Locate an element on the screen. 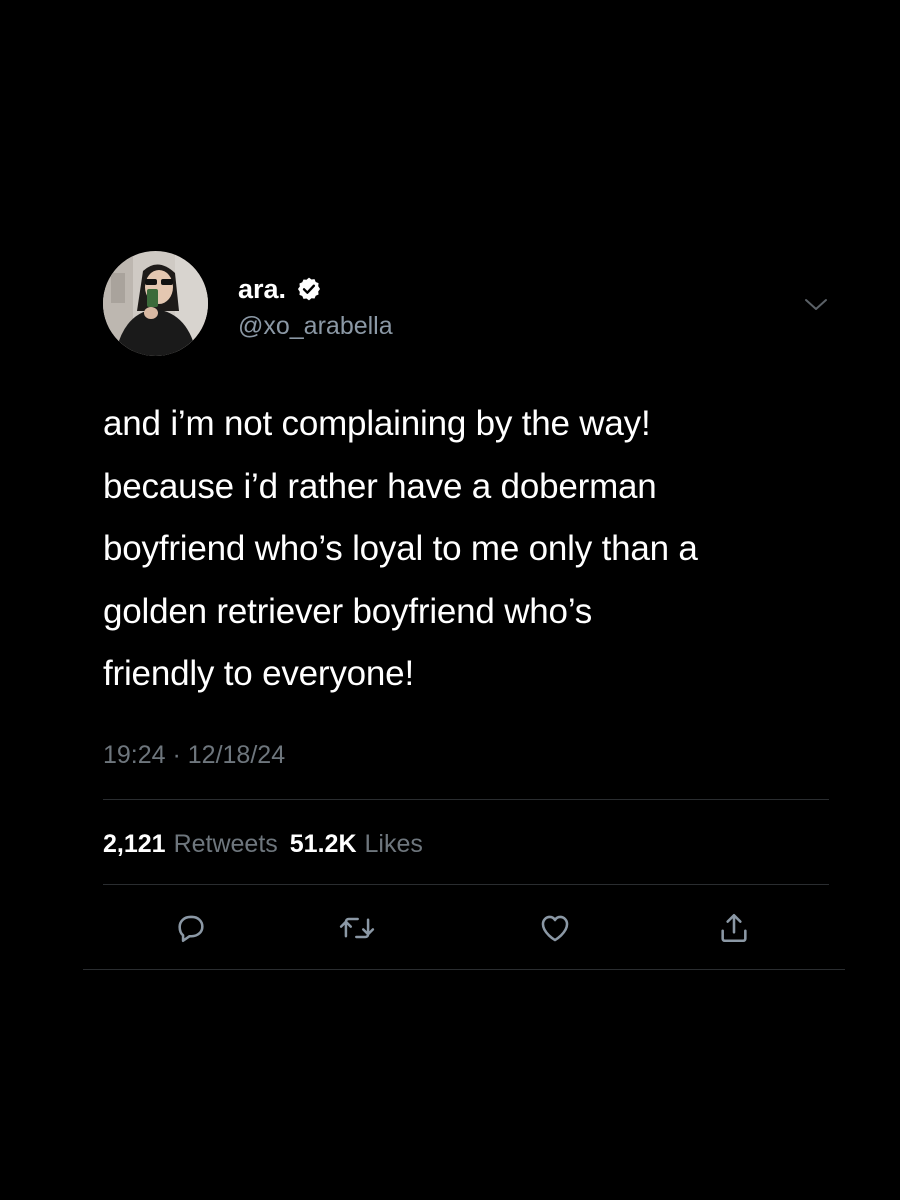 This screenshot has width=900, height=1200. retweets-count: 2,121 is located at coordinates (134, 844).